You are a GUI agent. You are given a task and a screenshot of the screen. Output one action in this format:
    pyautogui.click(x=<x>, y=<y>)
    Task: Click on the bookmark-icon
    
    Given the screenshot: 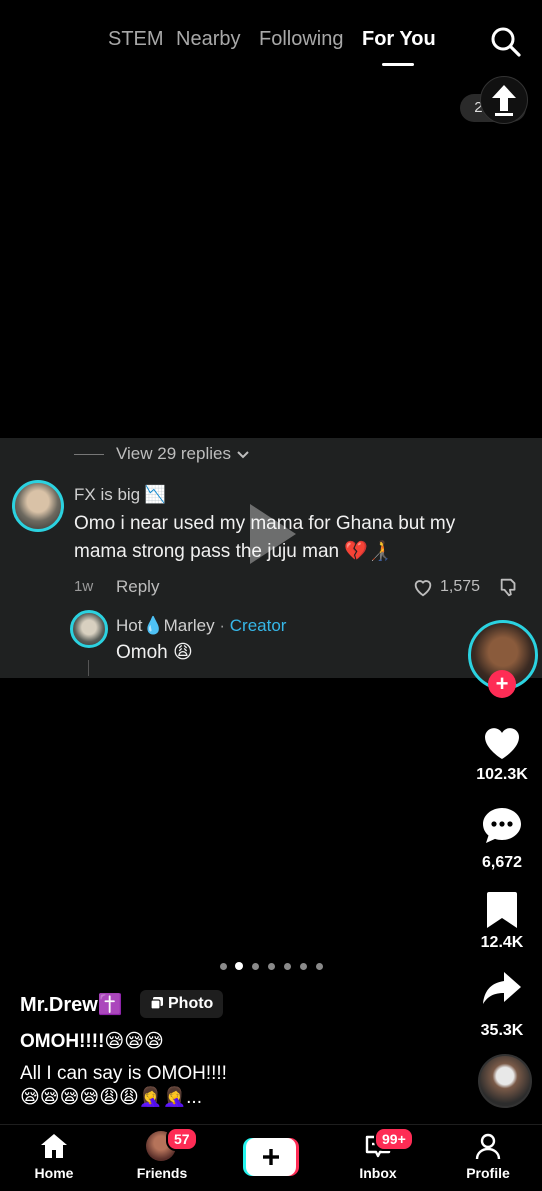 What is the action you would take?
    pyautogui.click(x=502, y=910)
    